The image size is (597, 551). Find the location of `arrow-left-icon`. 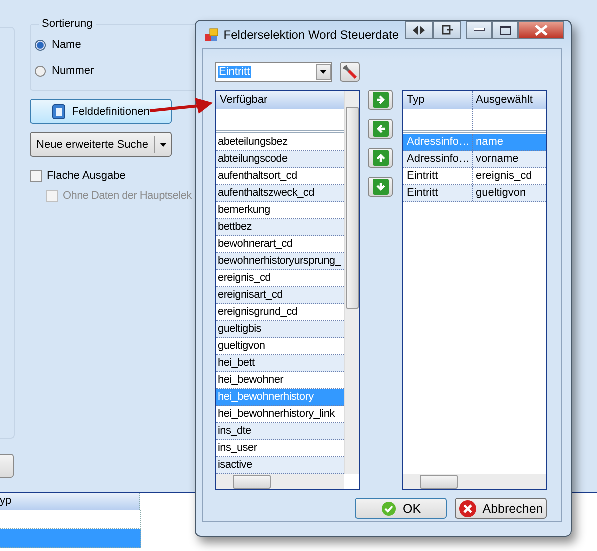

arrow-left-icon is located at coordinates (380, 129).